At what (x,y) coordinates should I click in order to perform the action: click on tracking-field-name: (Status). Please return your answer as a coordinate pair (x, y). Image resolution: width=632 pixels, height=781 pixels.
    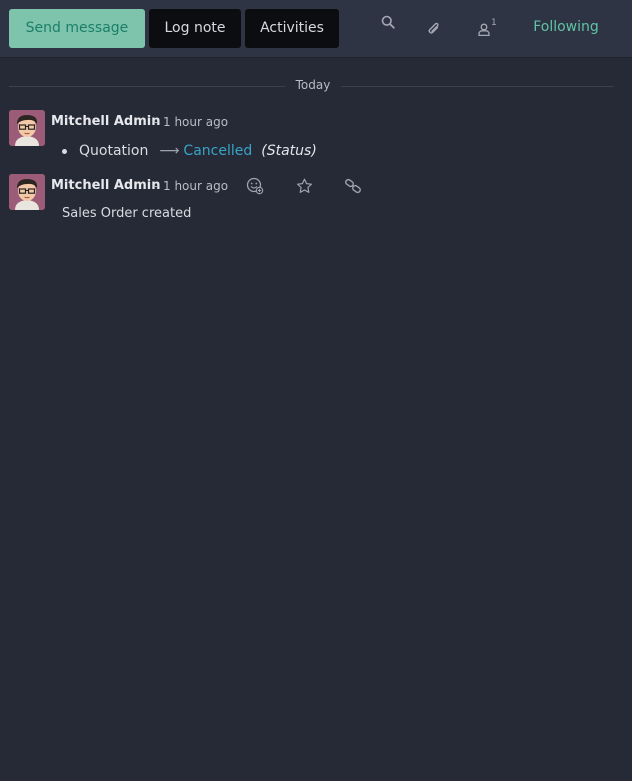
    Looking at the image, I should click on (289, 151).